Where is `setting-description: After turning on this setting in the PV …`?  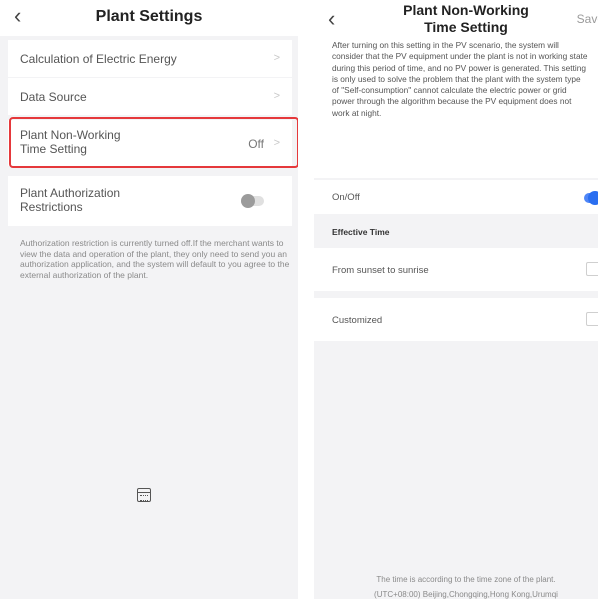
setting-description: After turning on this setting in the PV … is located at coordinates (456, 107).